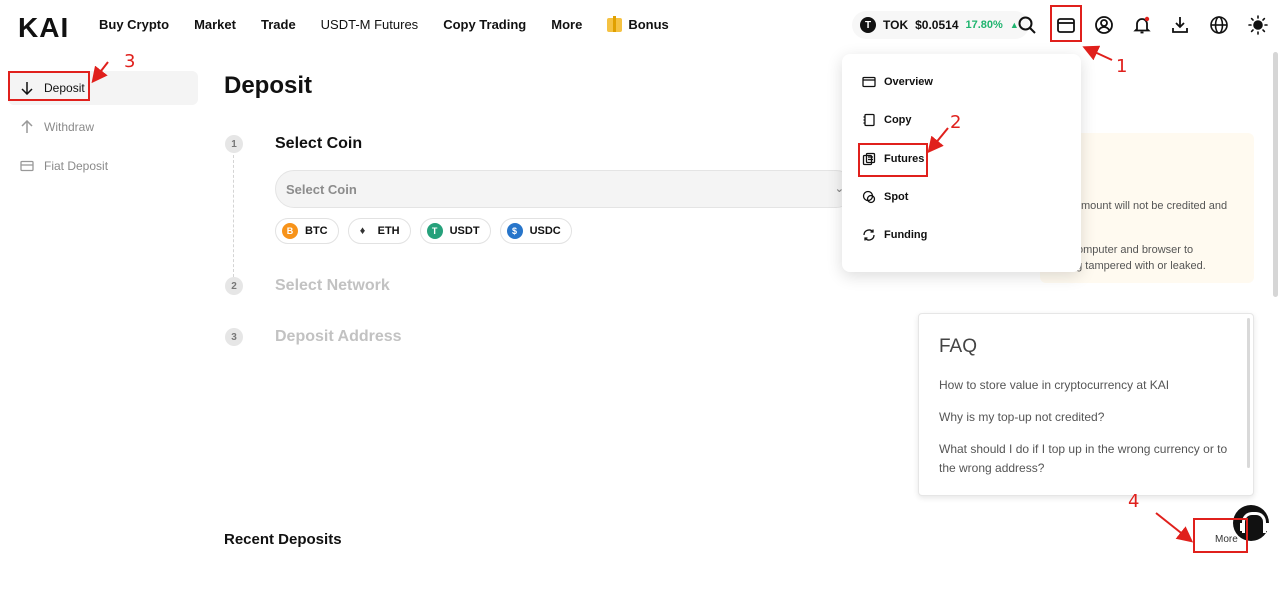 This screenshot has width=1280, height=591. I want to click on coin-chip-usdc: $ USDC, so click(535, 231).